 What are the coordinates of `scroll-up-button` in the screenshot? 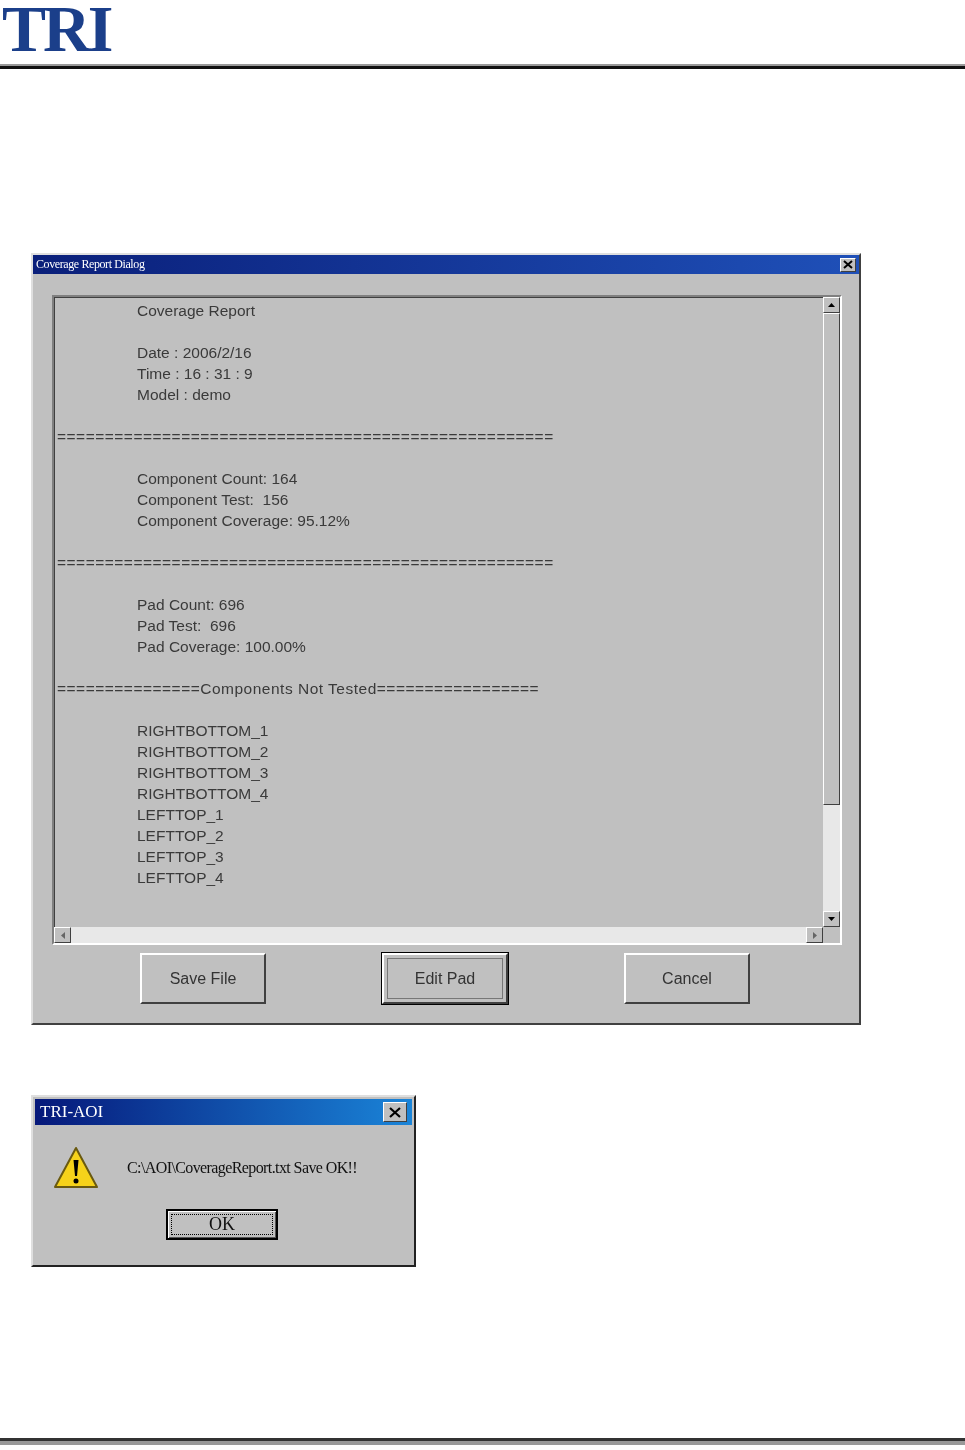 It's located at (831, 305).